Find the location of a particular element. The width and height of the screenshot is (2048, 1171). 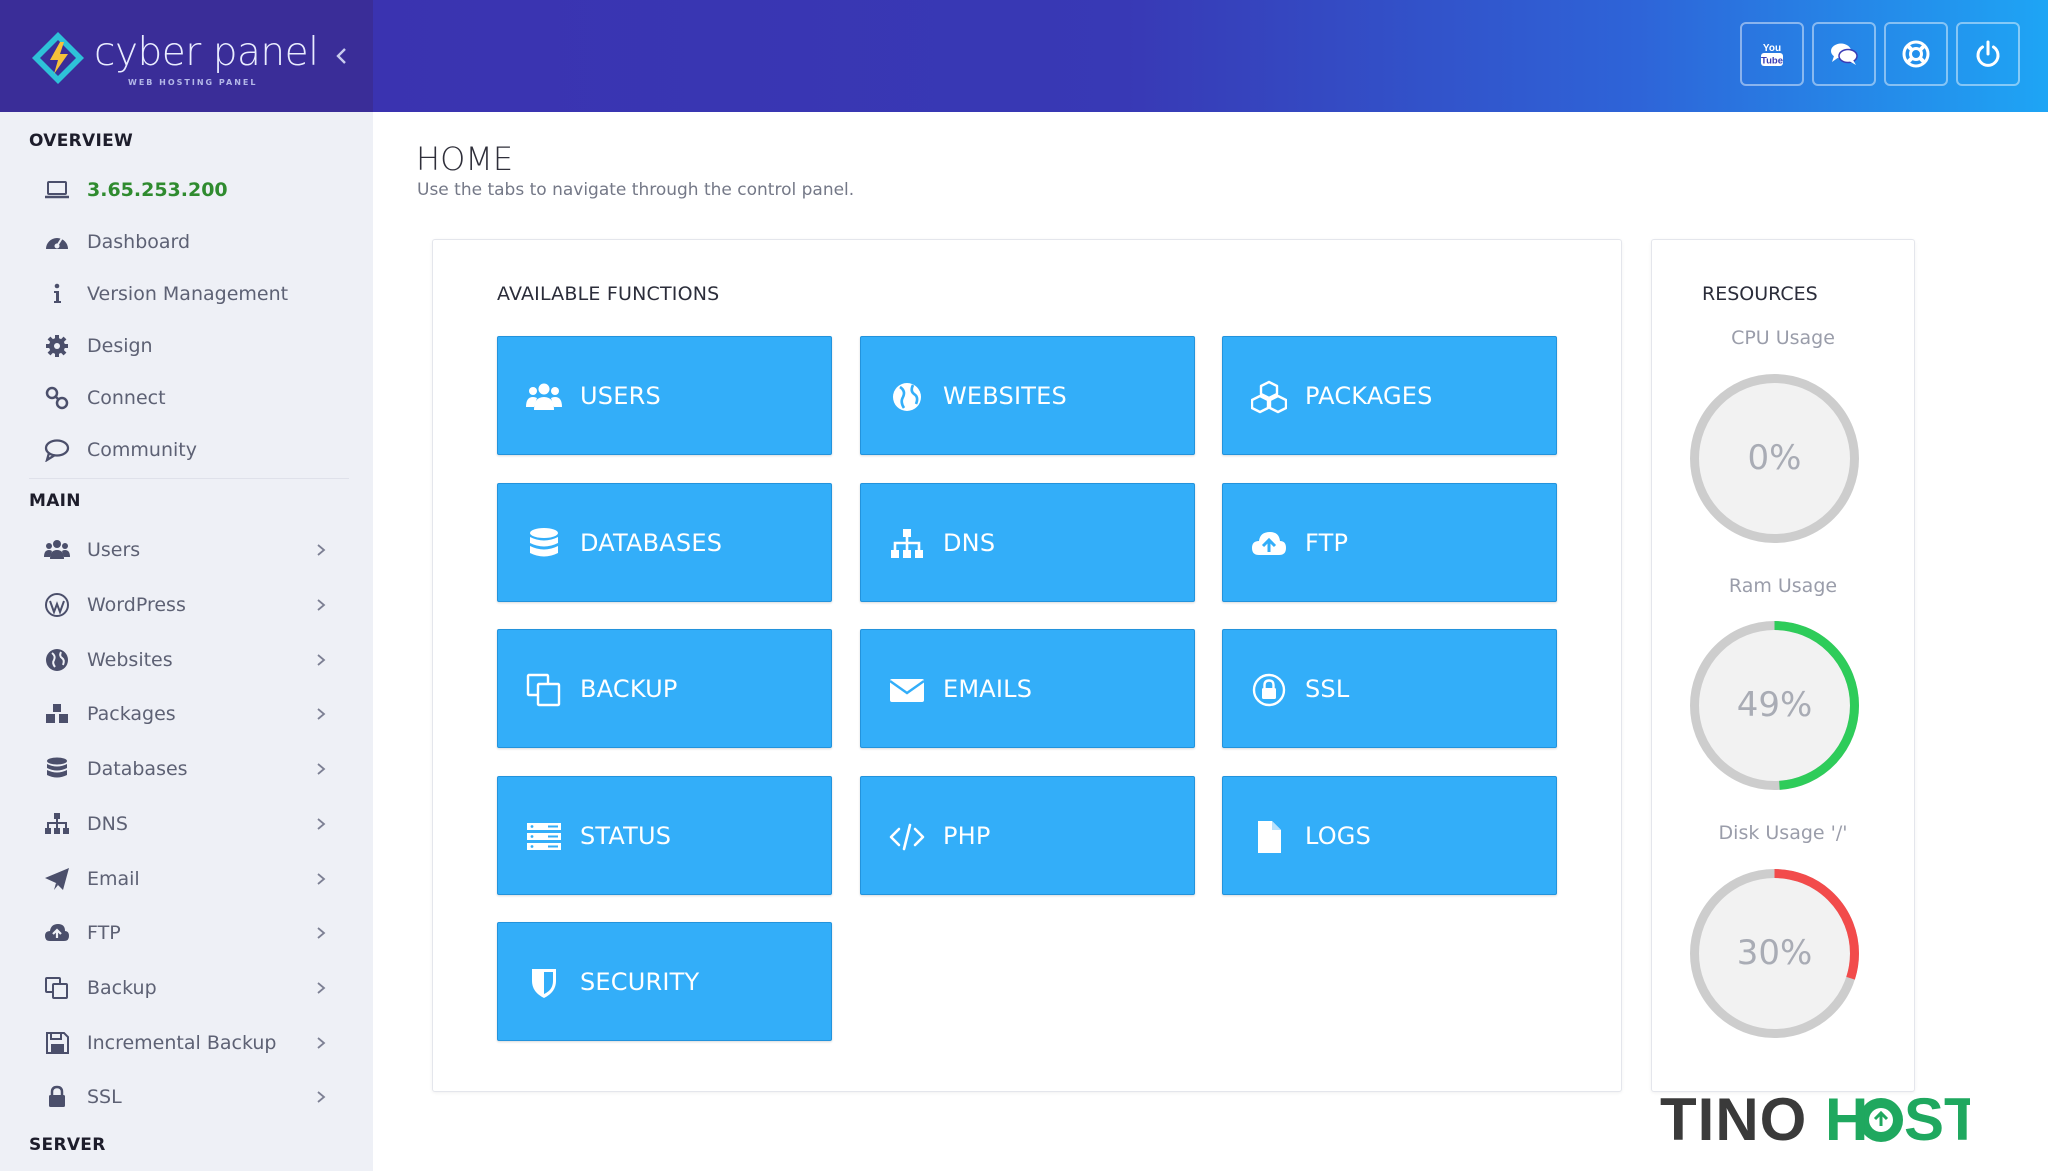

paper-plane-icon is located at coordinates (57, 879).